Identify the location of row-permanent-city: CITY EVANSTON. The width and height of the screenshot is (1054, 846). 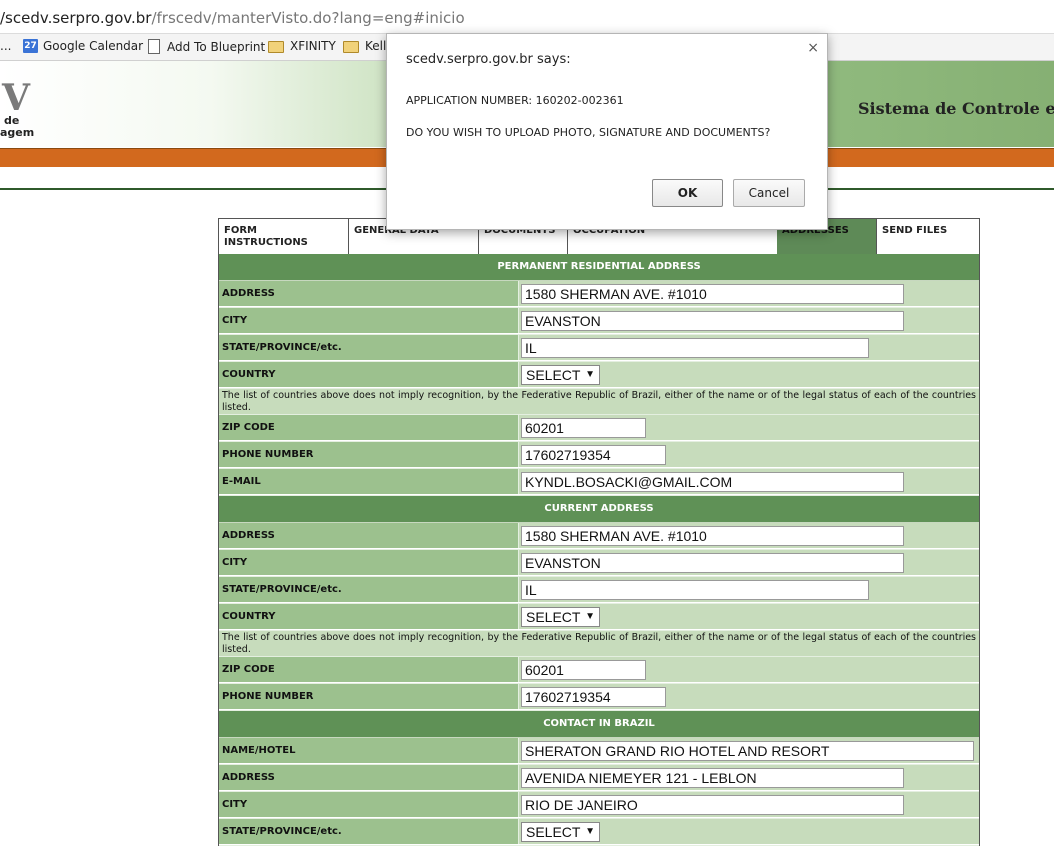
(599, 321).